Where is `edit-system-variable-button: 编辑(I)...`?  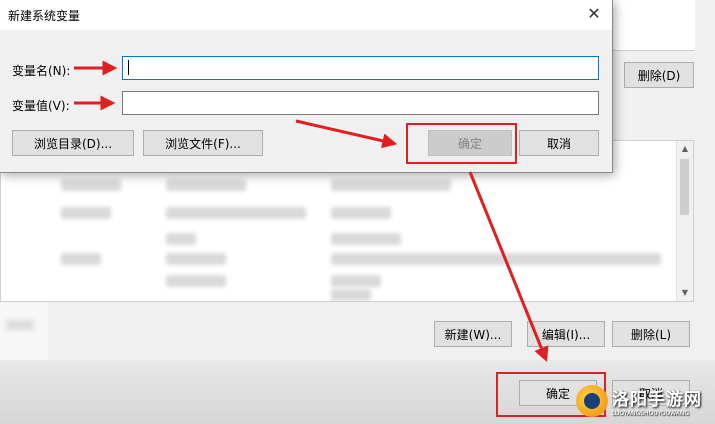 edit-system-variable-button: 编辑(I)... is located at coordinates (566, 334).